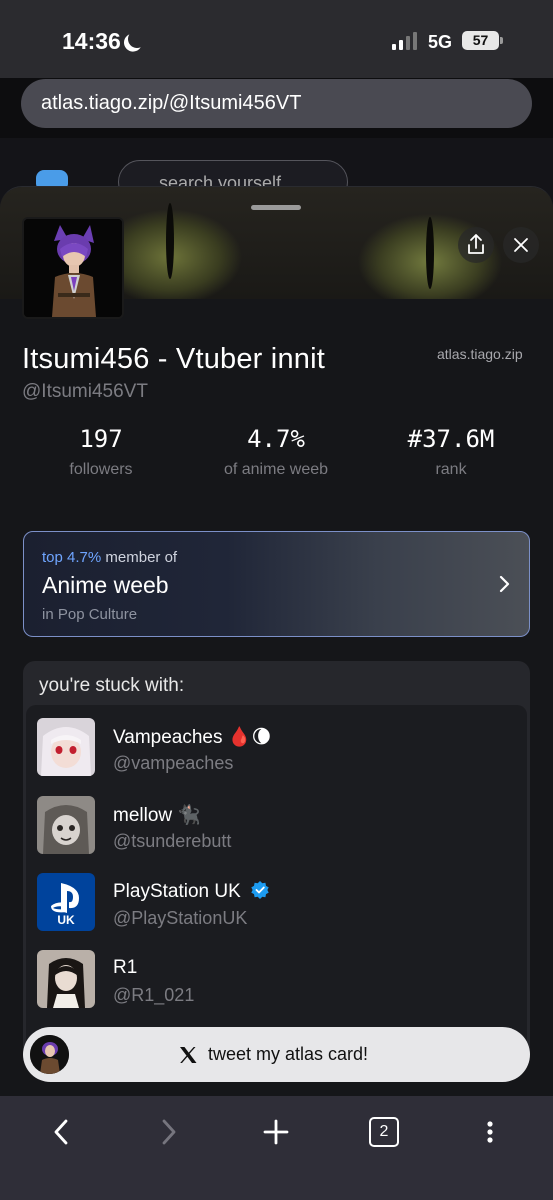  I want to click on list-item-name: Vampeaches 🩸🌘, so click(192, 737).